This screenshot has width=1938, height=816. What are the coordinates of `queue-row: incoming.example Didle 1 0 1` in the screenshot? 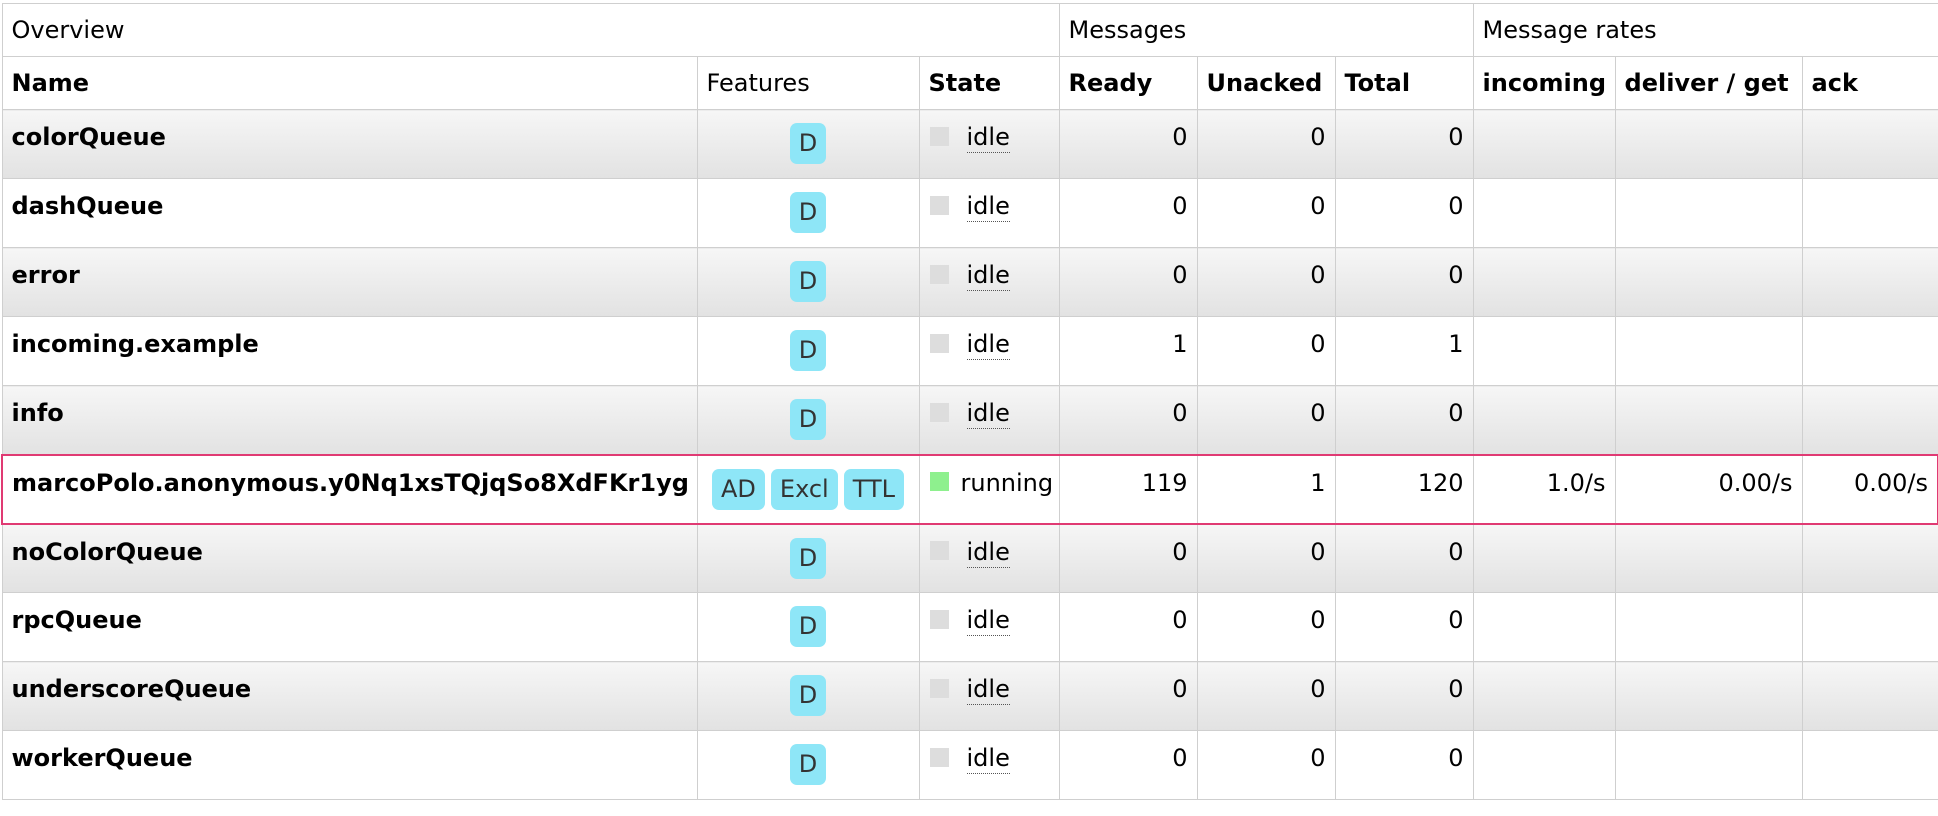 It's located at (969, 351).